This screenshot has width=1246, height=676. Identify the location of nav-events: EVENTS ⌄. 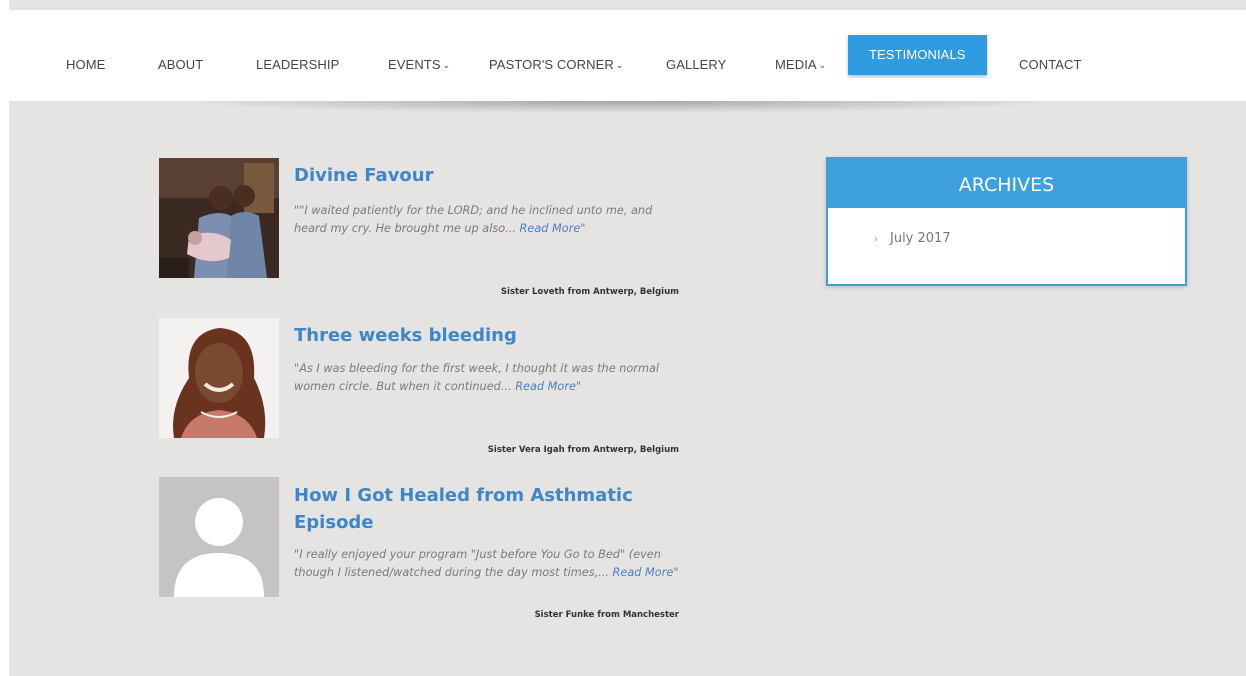
(419, 65).